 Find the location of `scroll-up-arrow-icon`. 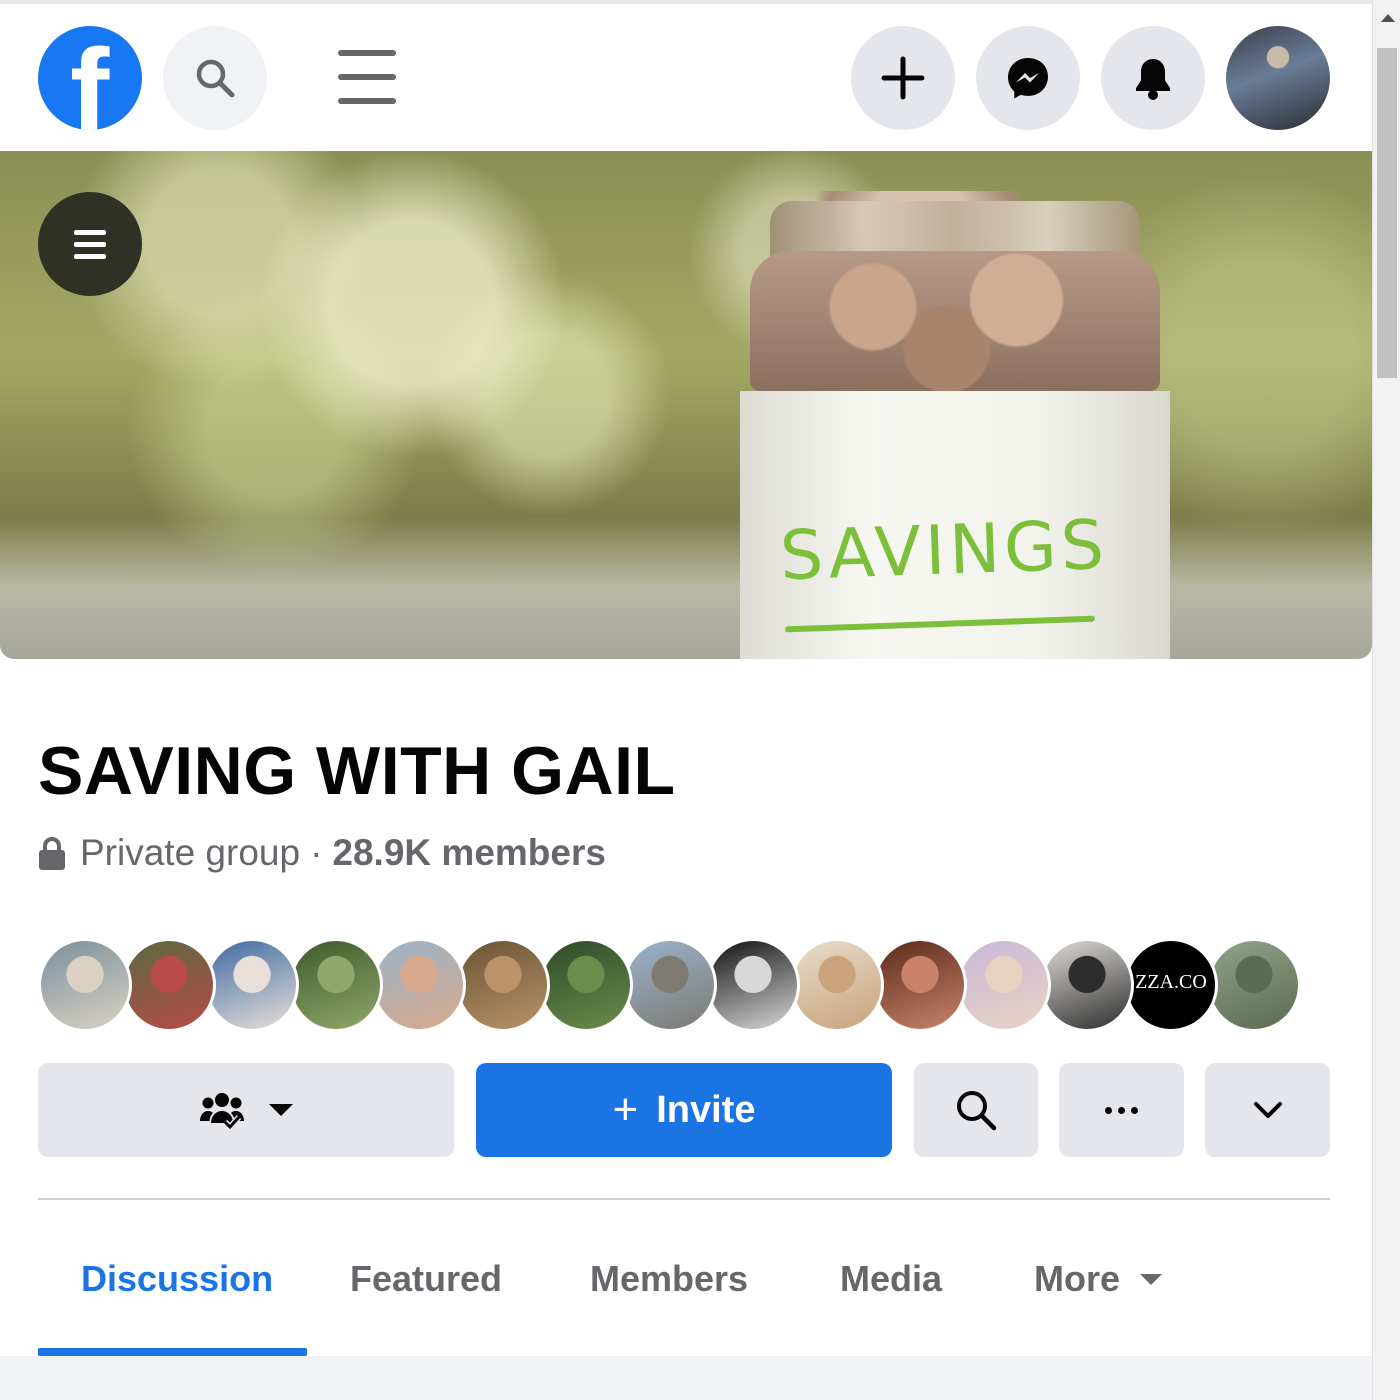

scroll-up-arrow-icon is located at coordinates (1388, 18).